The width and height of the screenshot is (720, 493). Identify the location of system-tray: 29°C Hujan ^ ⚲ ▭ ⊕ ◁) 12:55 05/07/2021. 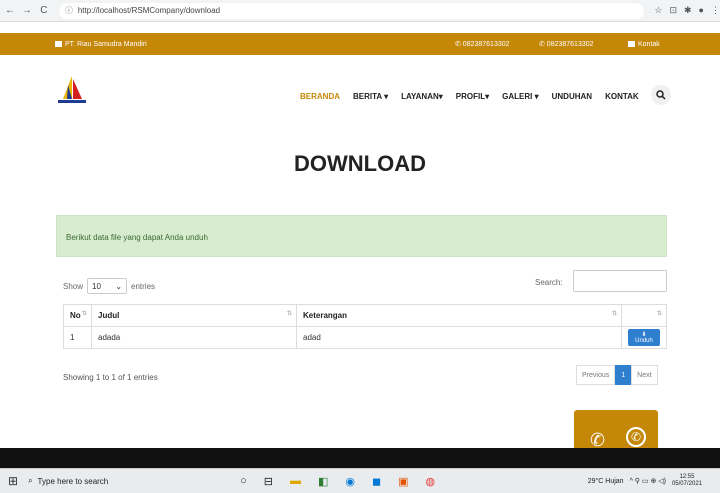
(645, 481).